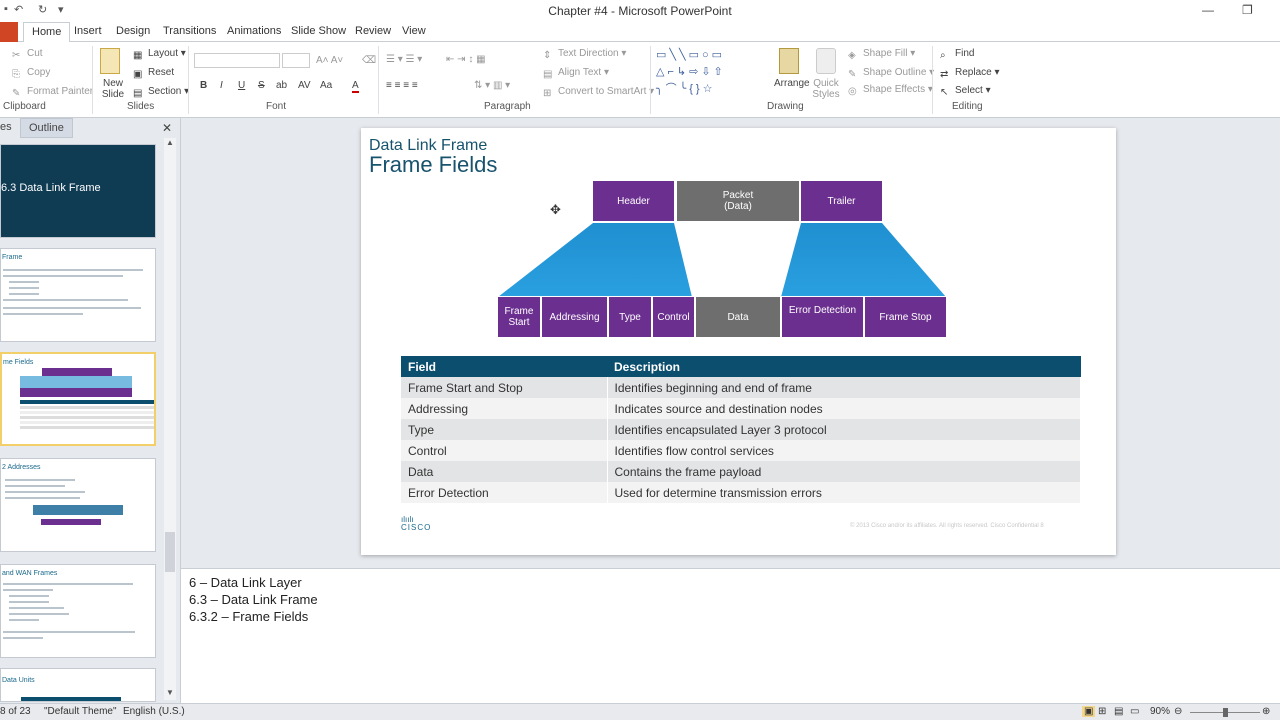 The image size is (1280, 720). What do you see at coordinates (841, 201) in the screenshot?
I see `trailer-box: Trailer` at bounding box center [841, 201].